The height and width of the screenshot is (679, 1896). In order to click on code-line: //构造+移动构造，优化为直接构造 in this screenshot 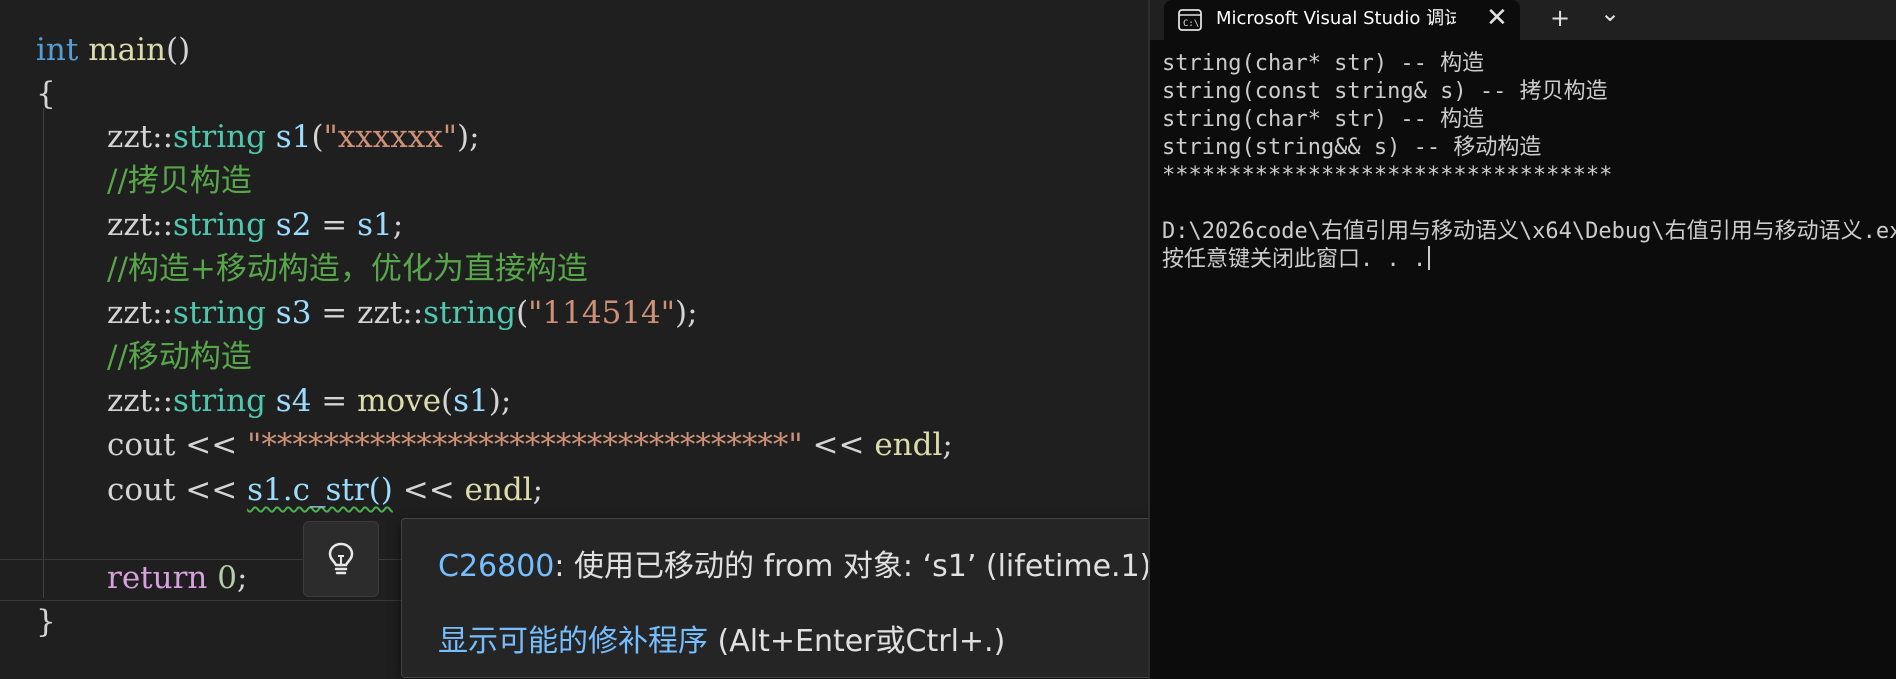, I will do `click(347, 269)`.